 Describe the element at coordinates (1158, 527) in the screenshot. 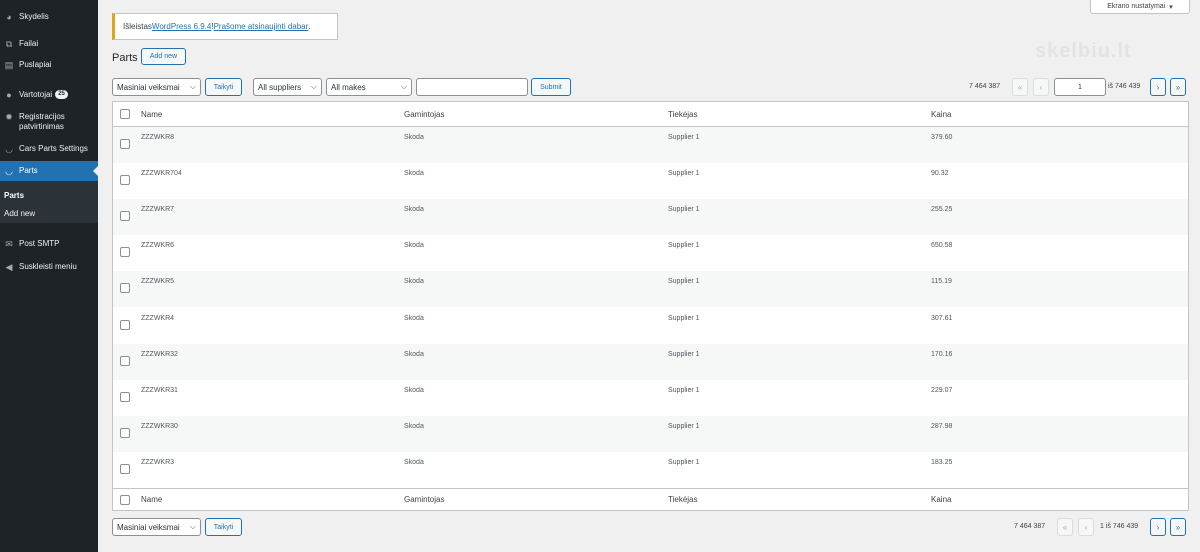

I see `next-page-button-bottom: ›` at that location.